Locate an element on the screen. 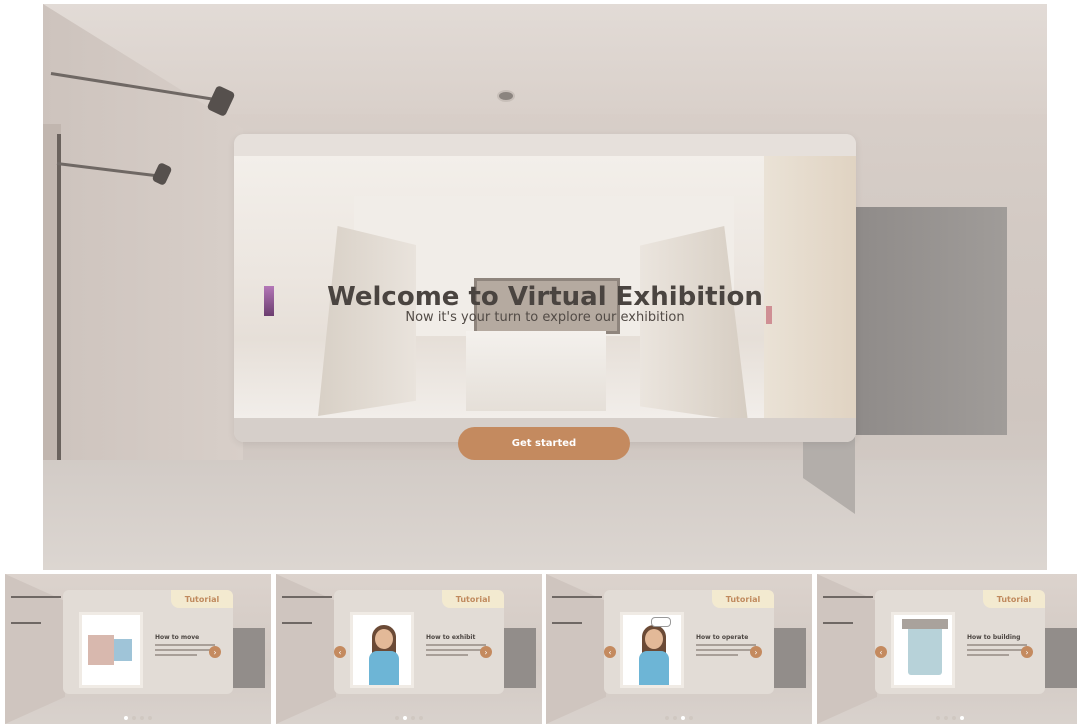 The width and height of the screenshot is (1077, 724). tutorial-card: Tutorial How to operate is located at coordinates (689, 642).